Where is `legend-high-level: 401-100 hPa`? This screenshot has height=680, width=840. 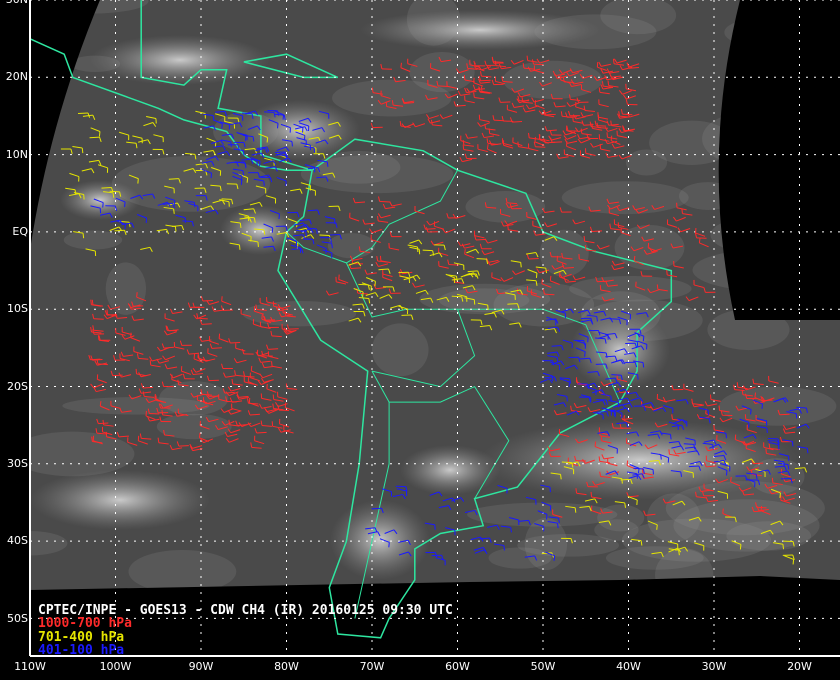 legend-high-level: 401-100 hPa is located at coordinates (81, 650).